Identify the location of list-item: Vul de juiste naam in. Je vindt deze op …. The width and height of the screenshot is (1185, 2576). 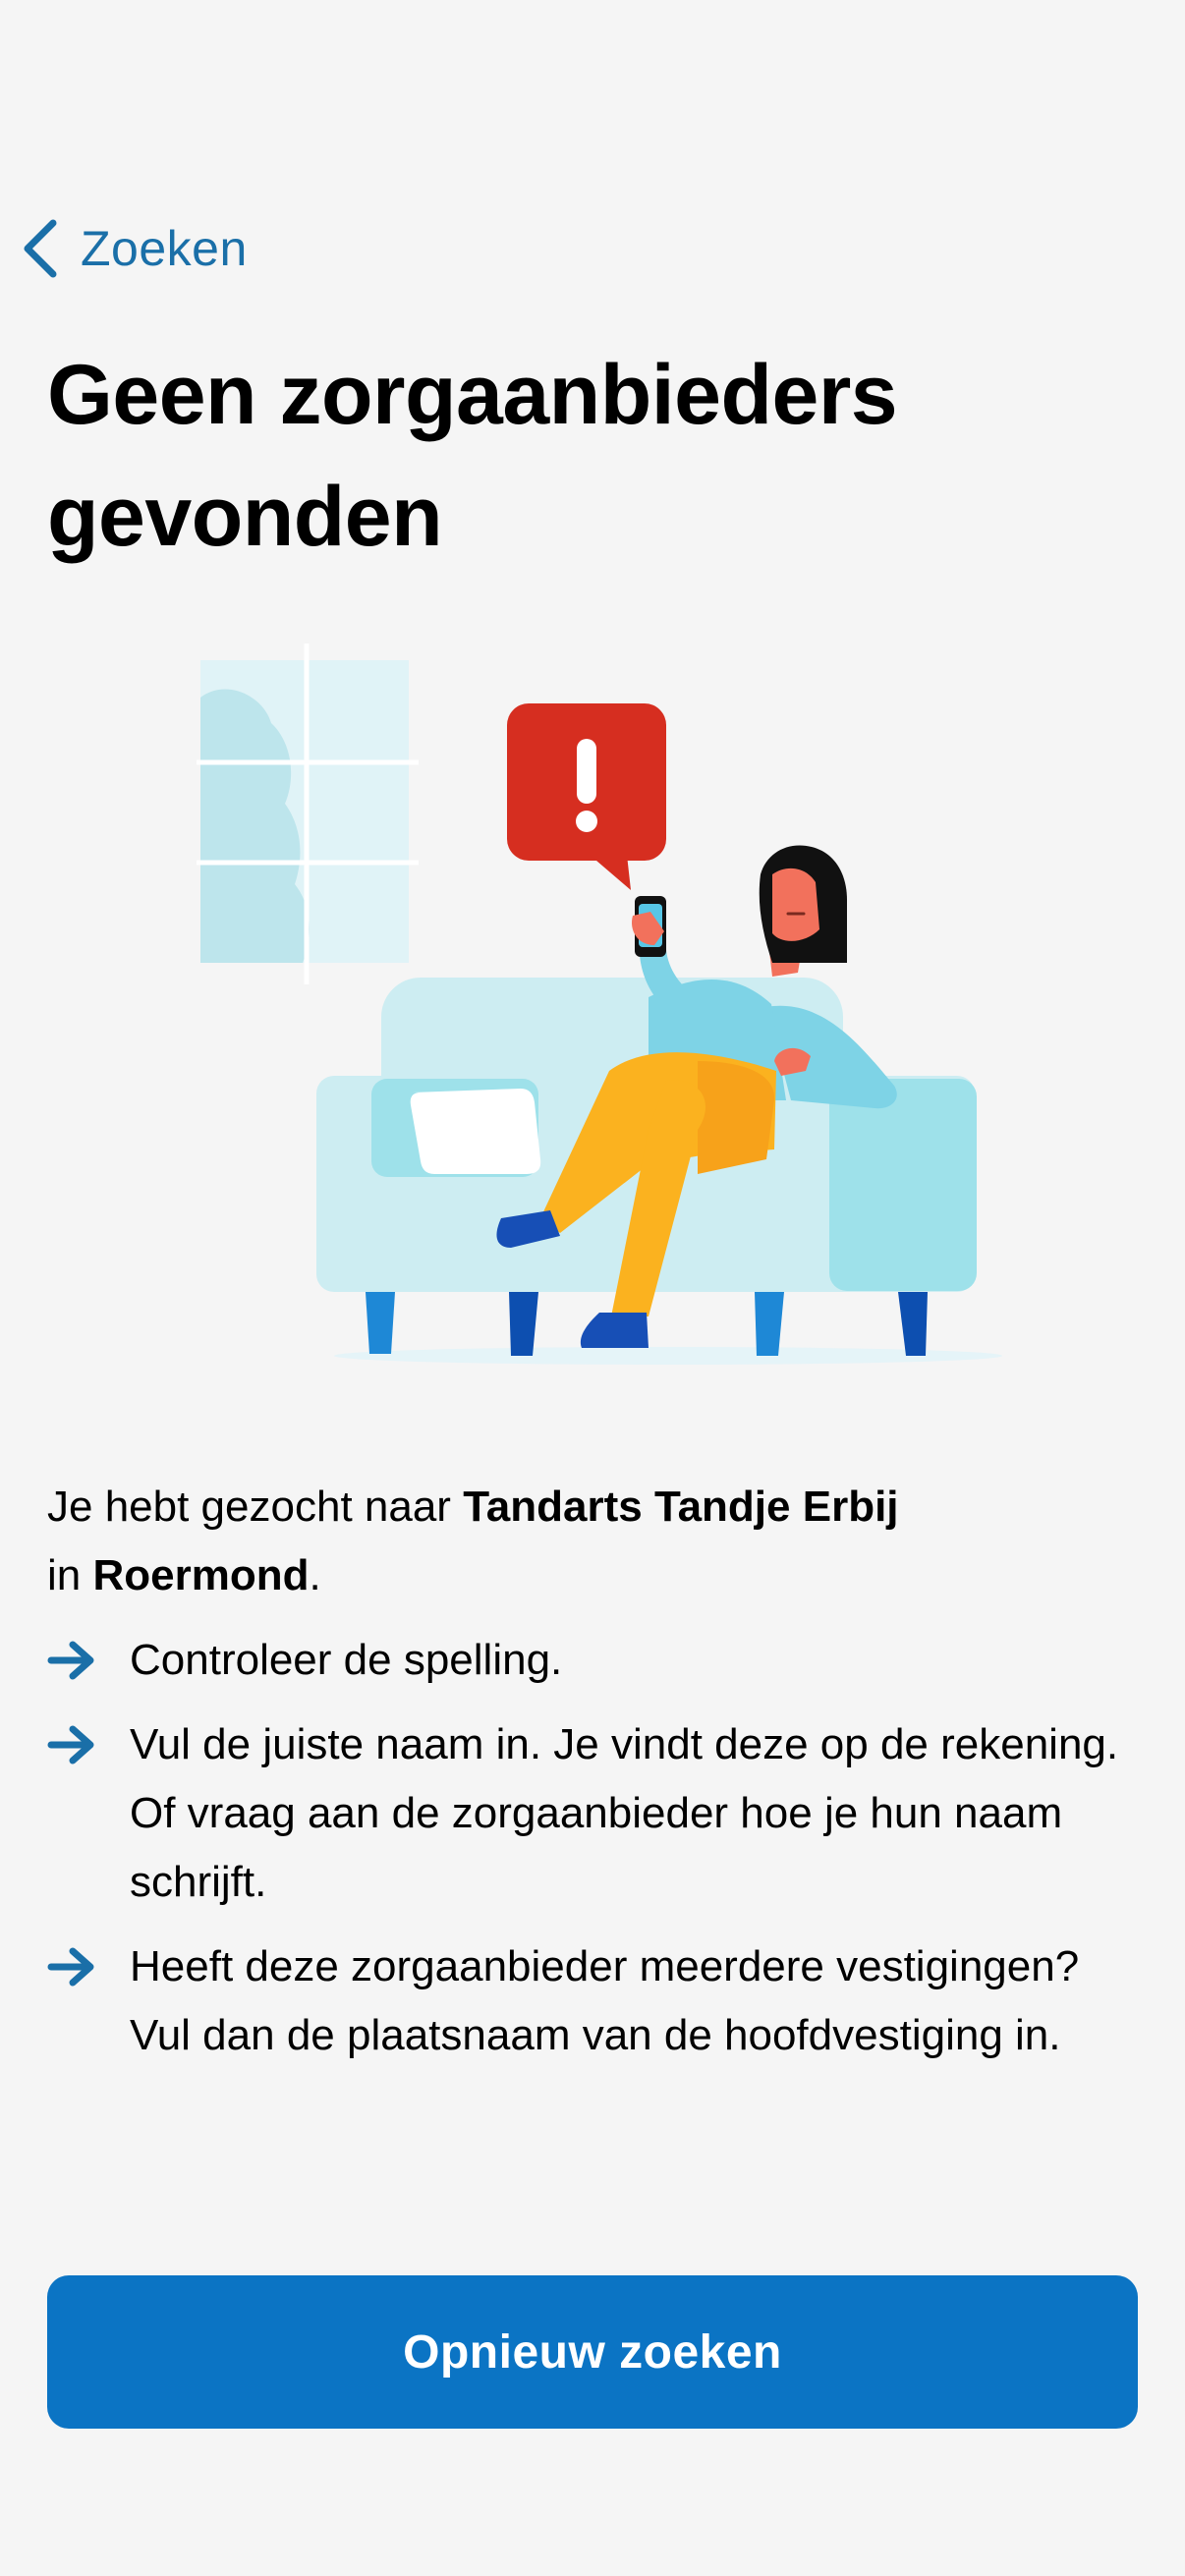
(598, 1813).